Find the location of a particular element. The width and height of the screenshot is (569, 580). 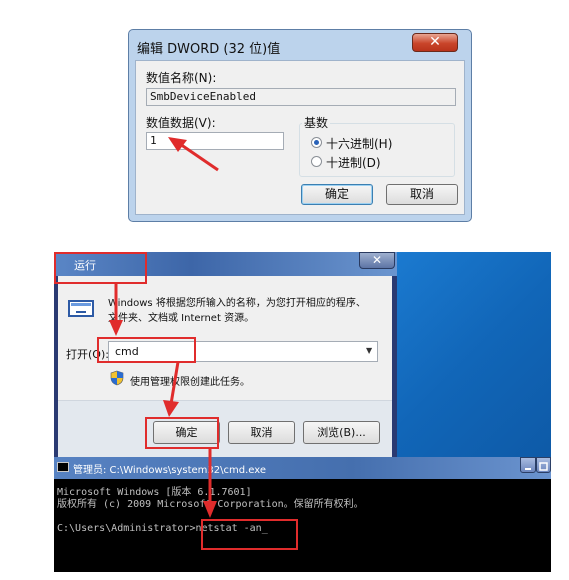

run-close-button: ✕ is located at coordinates (377, 260).